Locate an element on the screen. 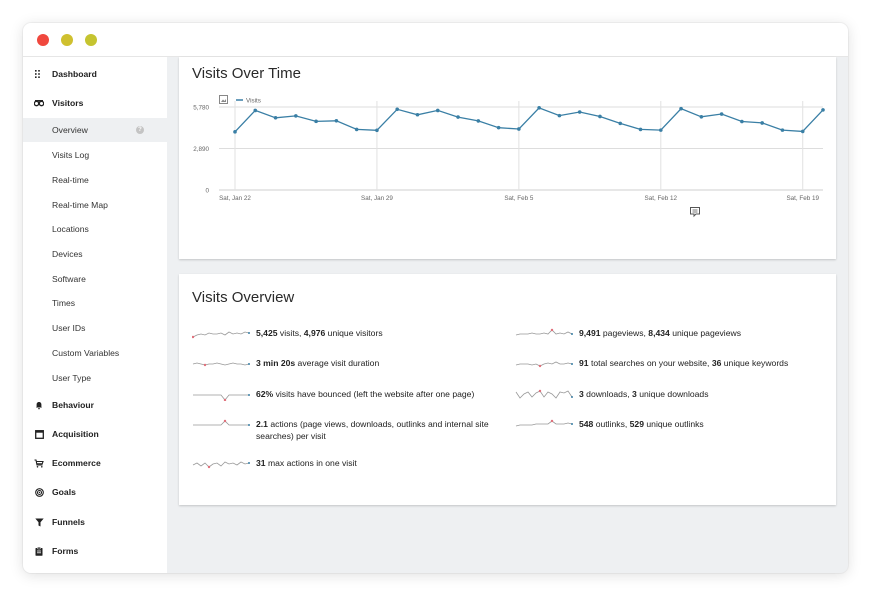 This screenshot has height=595, width=870. sidebar-item-software: Software is located at coordinates (95, 279).